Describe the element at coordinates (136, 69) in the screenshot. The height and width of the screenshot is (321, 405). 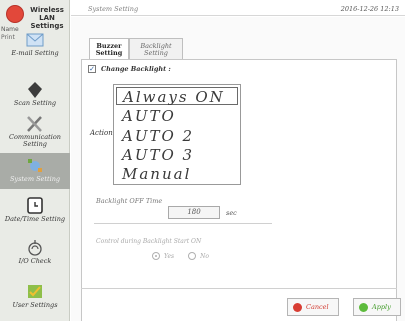
I see `change-backlight-label: Change Backlight :` at that location.